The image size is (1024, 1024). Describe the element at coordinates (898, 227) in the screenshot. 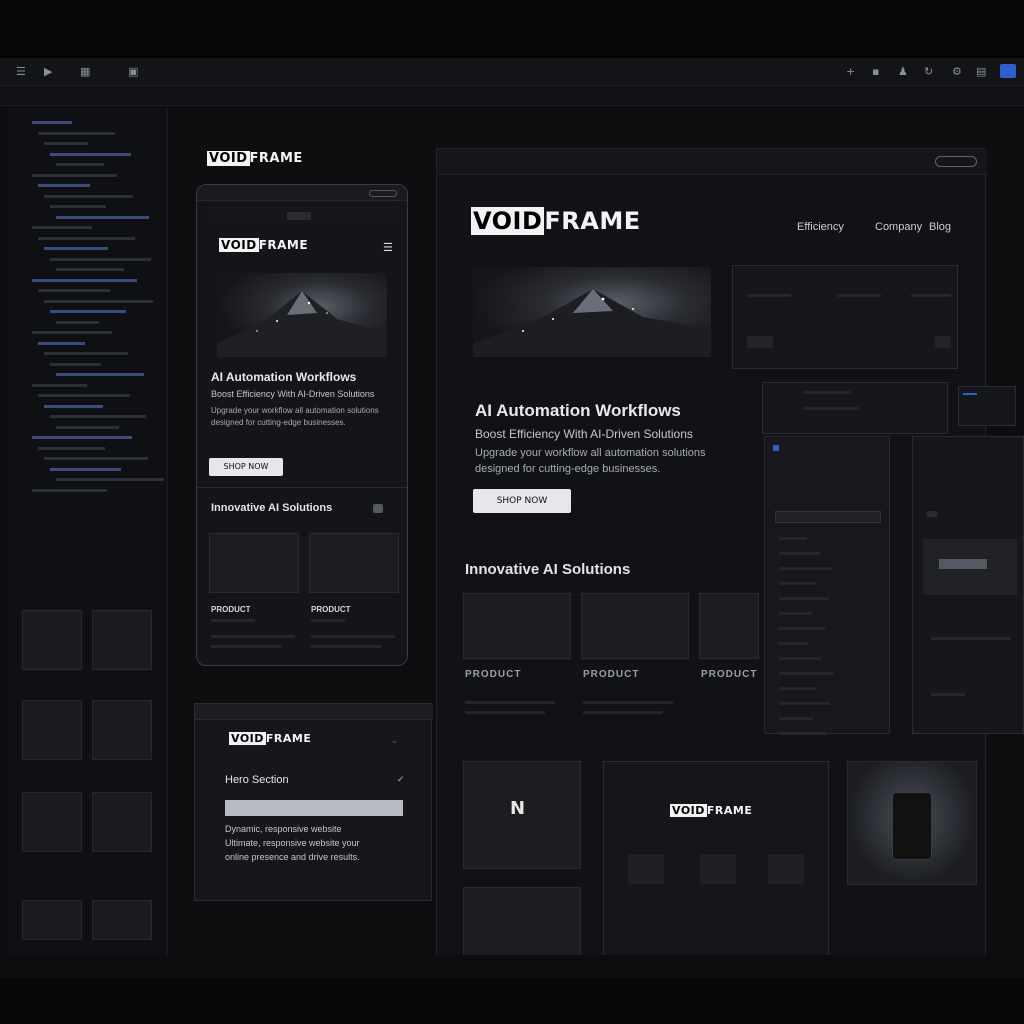

I see `nav-link-company: Company` at that location.